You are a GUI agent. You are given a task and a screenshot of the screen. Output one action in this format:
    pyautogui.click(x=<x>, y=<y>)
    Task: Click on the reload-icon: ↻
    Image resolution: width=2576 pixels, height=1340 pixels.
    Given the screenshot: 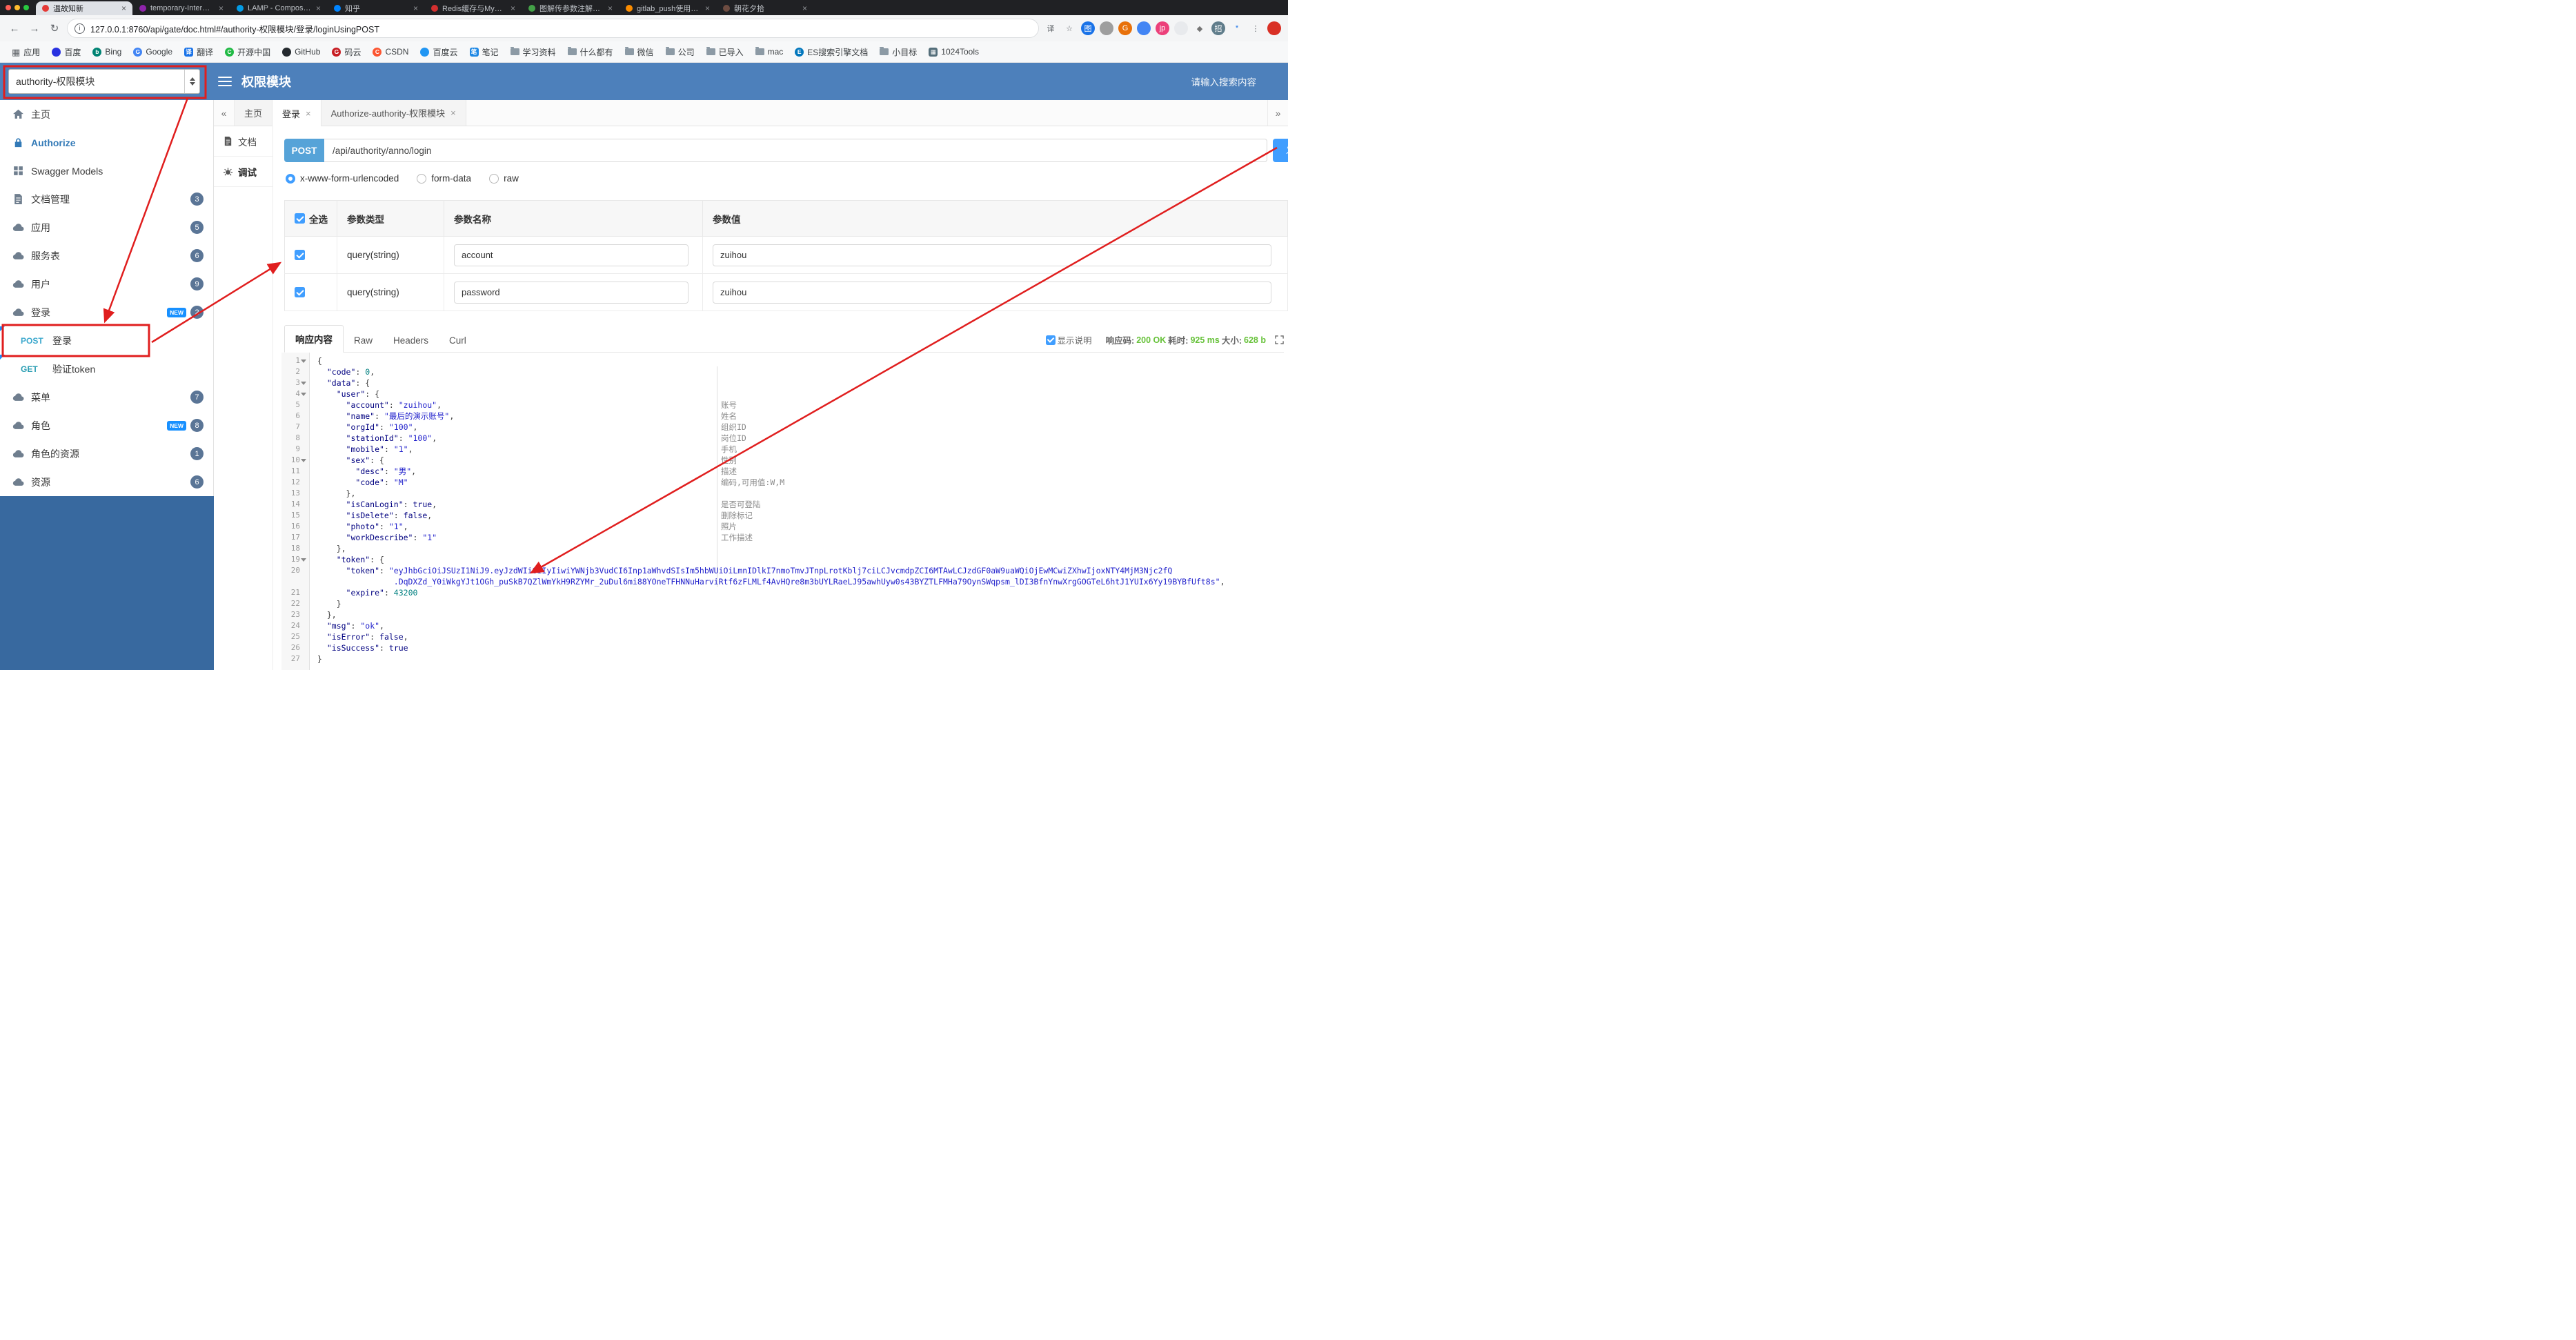 What is the action you would take?
    pyautogui.click(x=54, y=28)
    